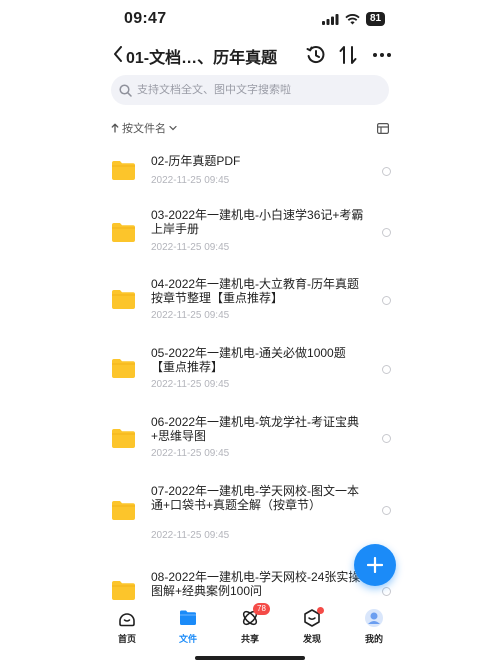 This screenshot has height=667, width=500. What do you see at coordinates (316, 55) in the screenshot?
I see `history-icon` at bounding box center [316, 55].